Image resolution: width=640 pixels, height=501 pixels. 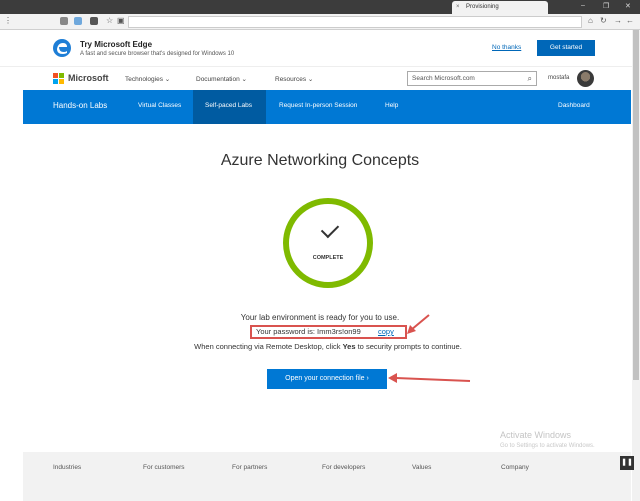 What do you see at coordinates (558, 78) in the screenshot?
I see `username: mostafa` at bounding box center [558, 78].